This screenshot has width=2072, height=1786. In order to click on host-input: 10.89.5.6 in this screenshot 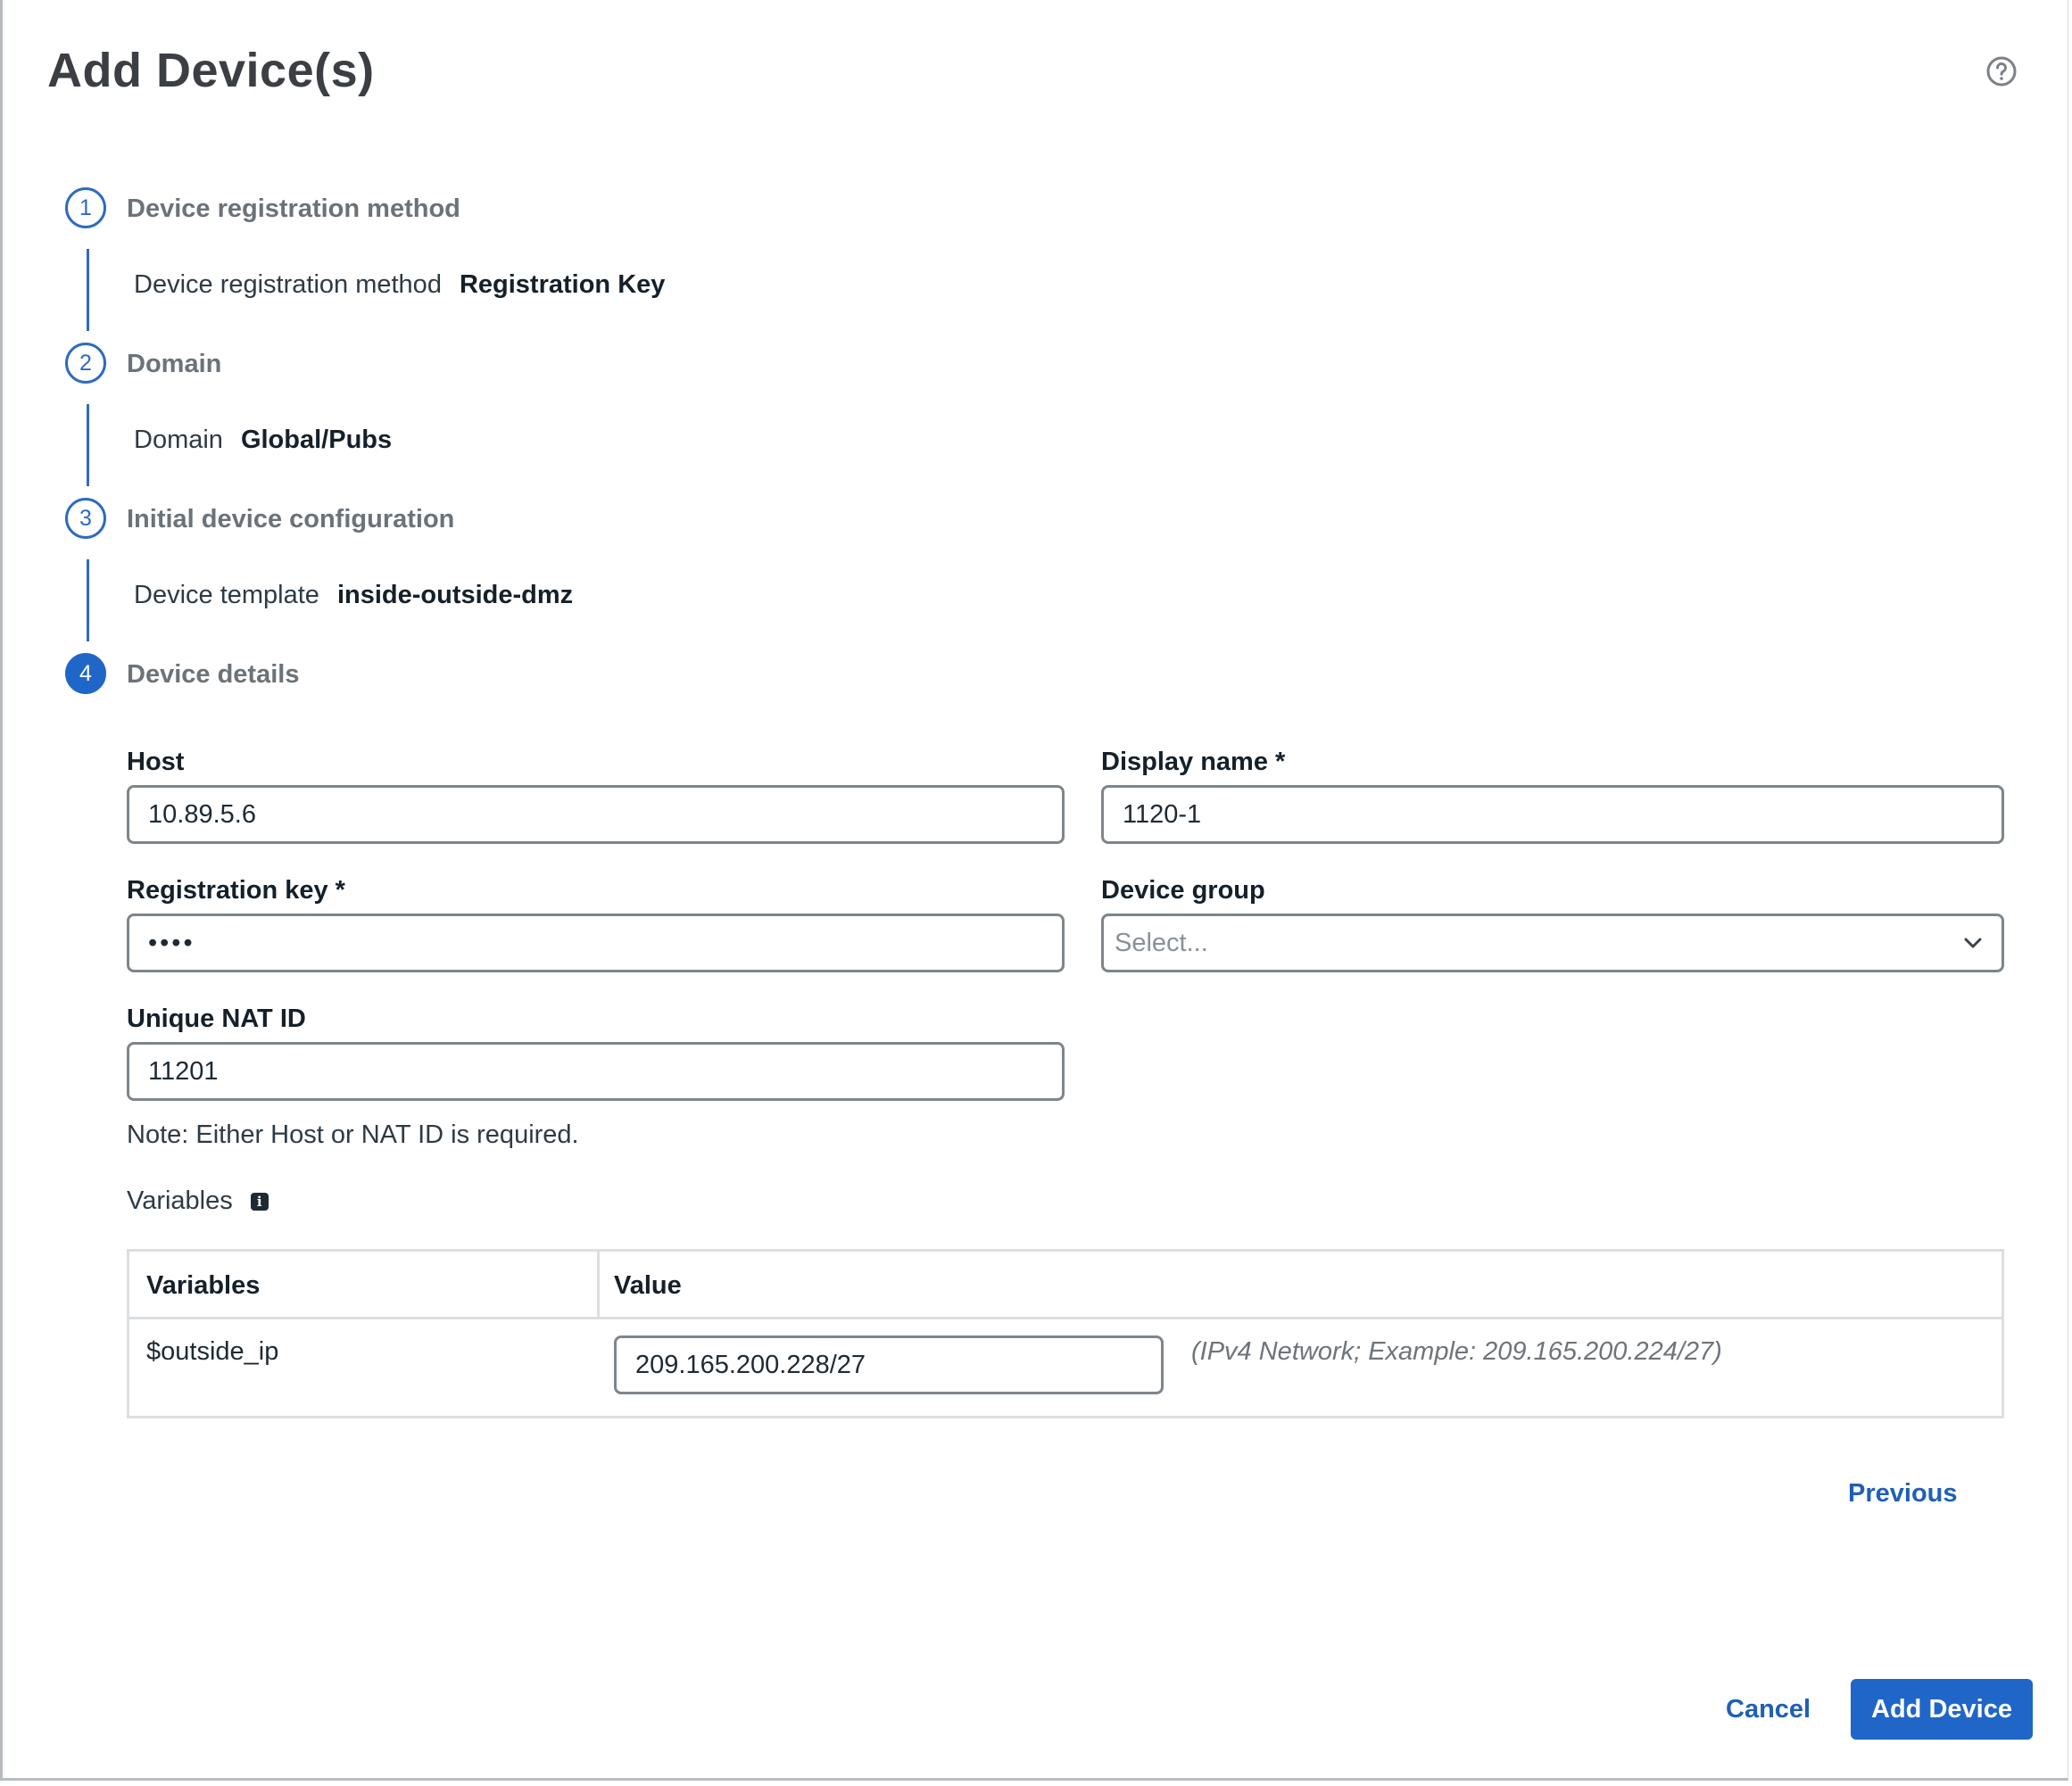, I will do `click(596, 814)`.